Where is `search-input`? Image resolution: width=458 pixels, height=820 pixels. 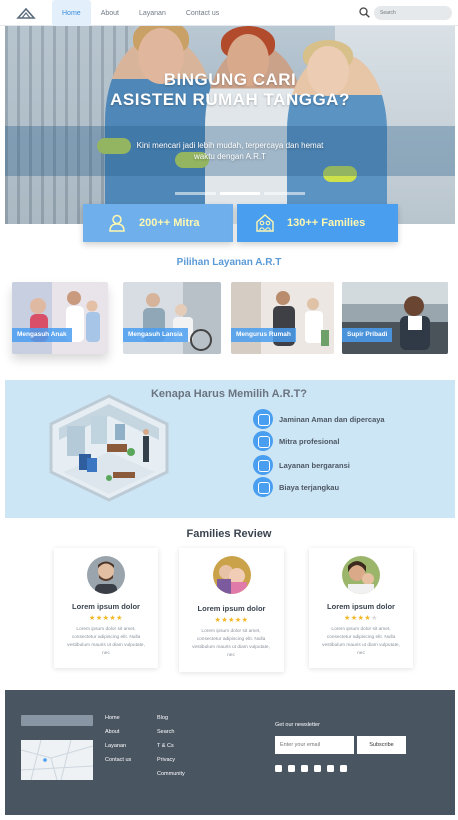
search-input is located at coordinates (413, 13).